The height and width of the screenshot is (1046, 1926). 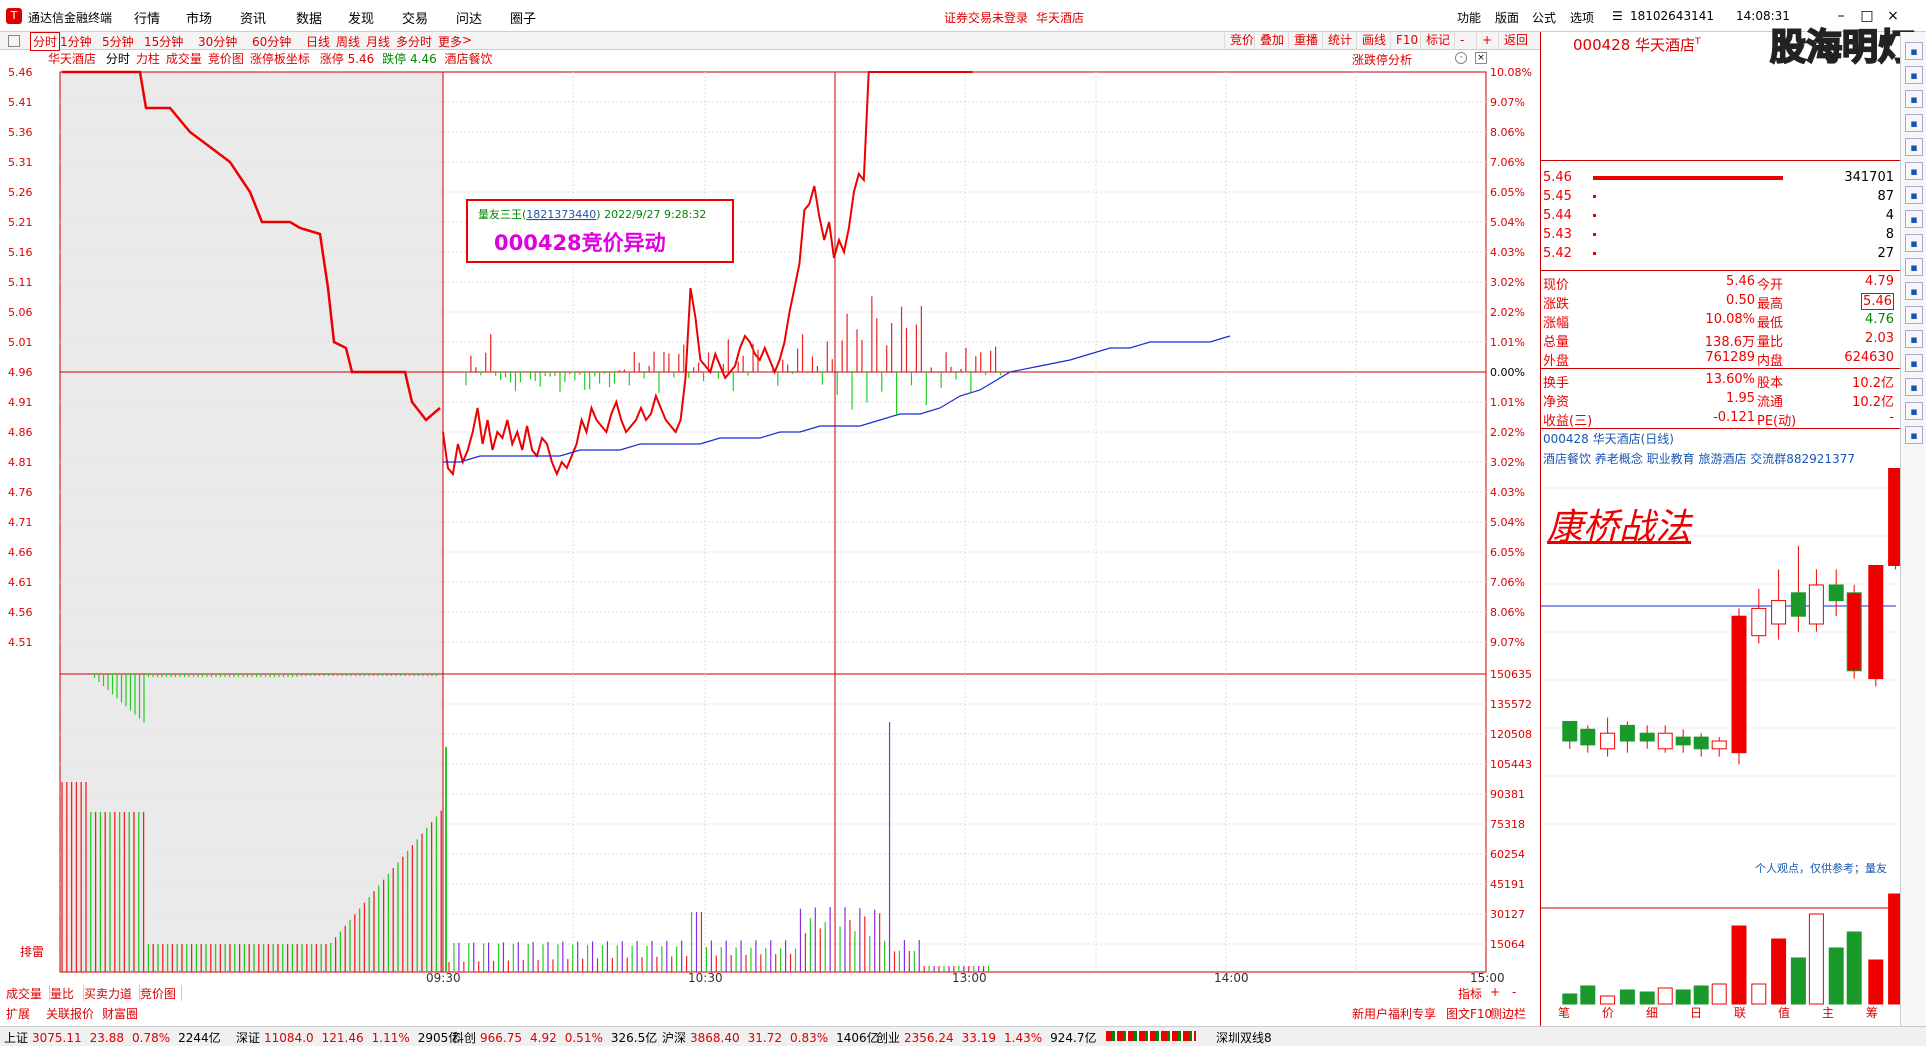 I want to click on annotation-meta: 量友三王(1821373440) 2022/9/27 9:28:32, so click(x=592, y=214).